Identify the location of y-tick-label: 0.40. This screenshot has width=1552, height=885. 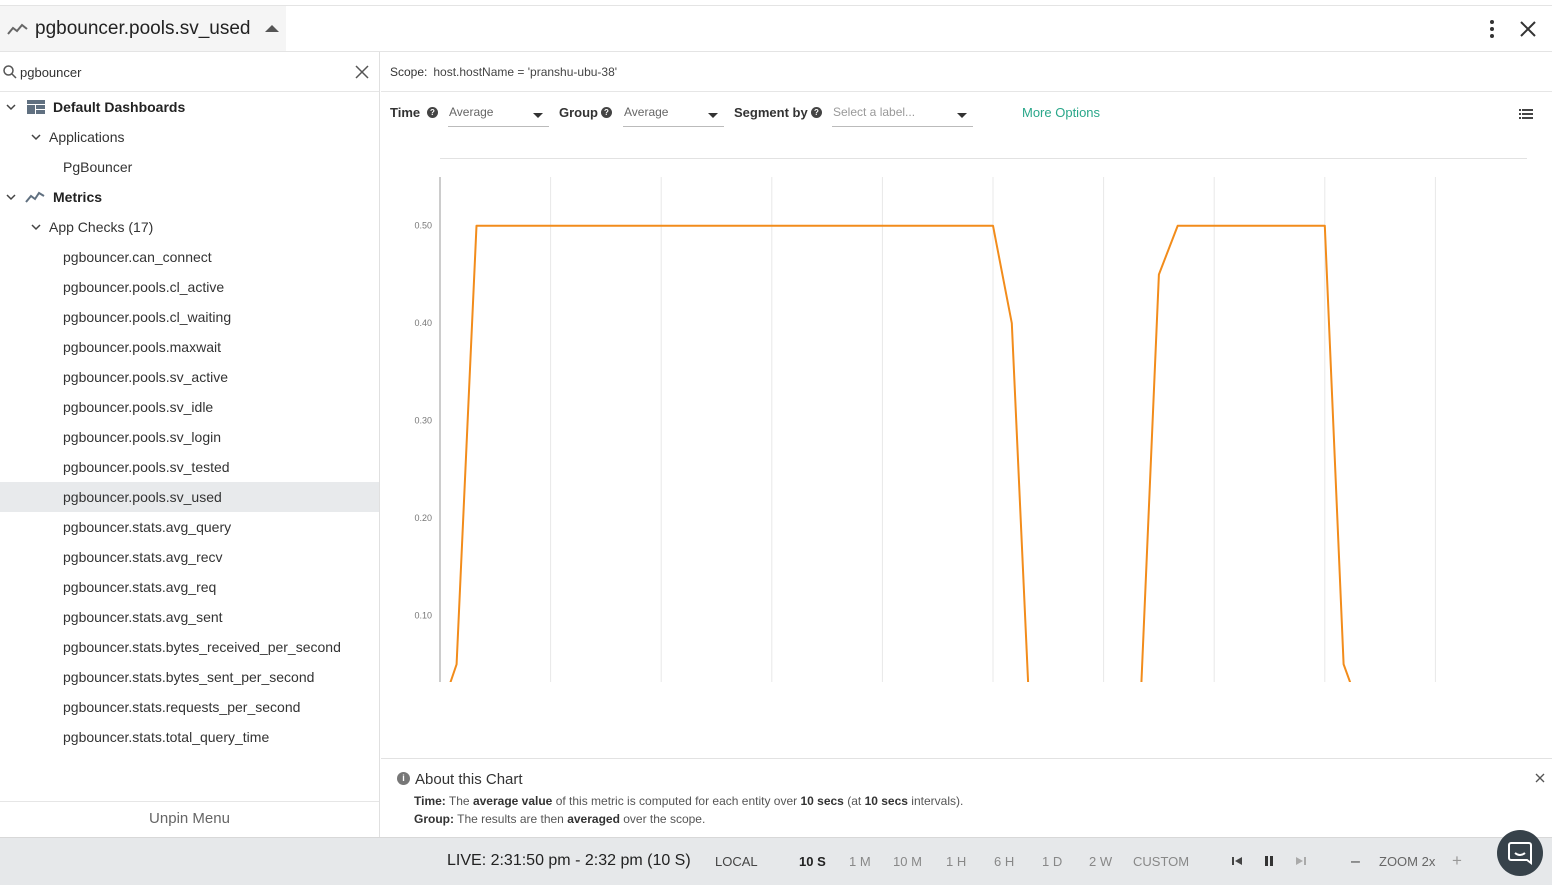
(423, 323).